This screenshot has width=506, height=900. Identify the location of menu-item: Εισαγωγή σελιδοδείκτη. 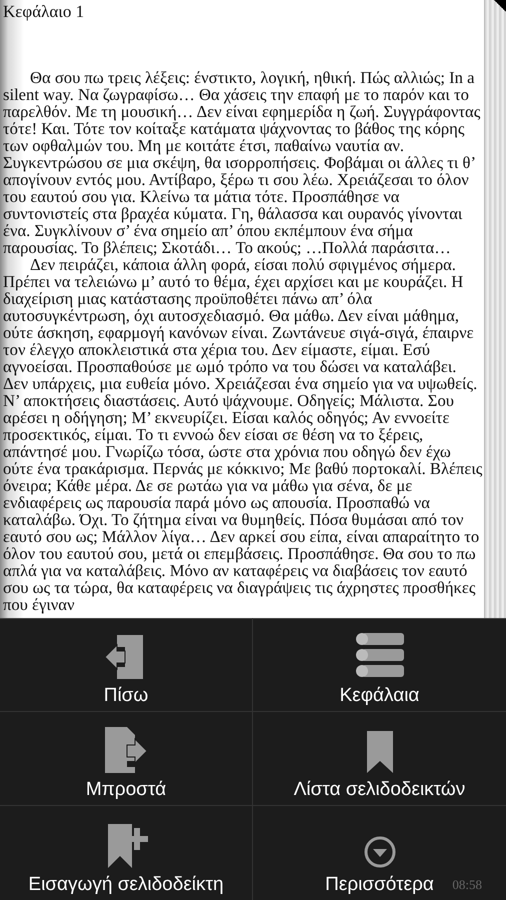
(126, 853).